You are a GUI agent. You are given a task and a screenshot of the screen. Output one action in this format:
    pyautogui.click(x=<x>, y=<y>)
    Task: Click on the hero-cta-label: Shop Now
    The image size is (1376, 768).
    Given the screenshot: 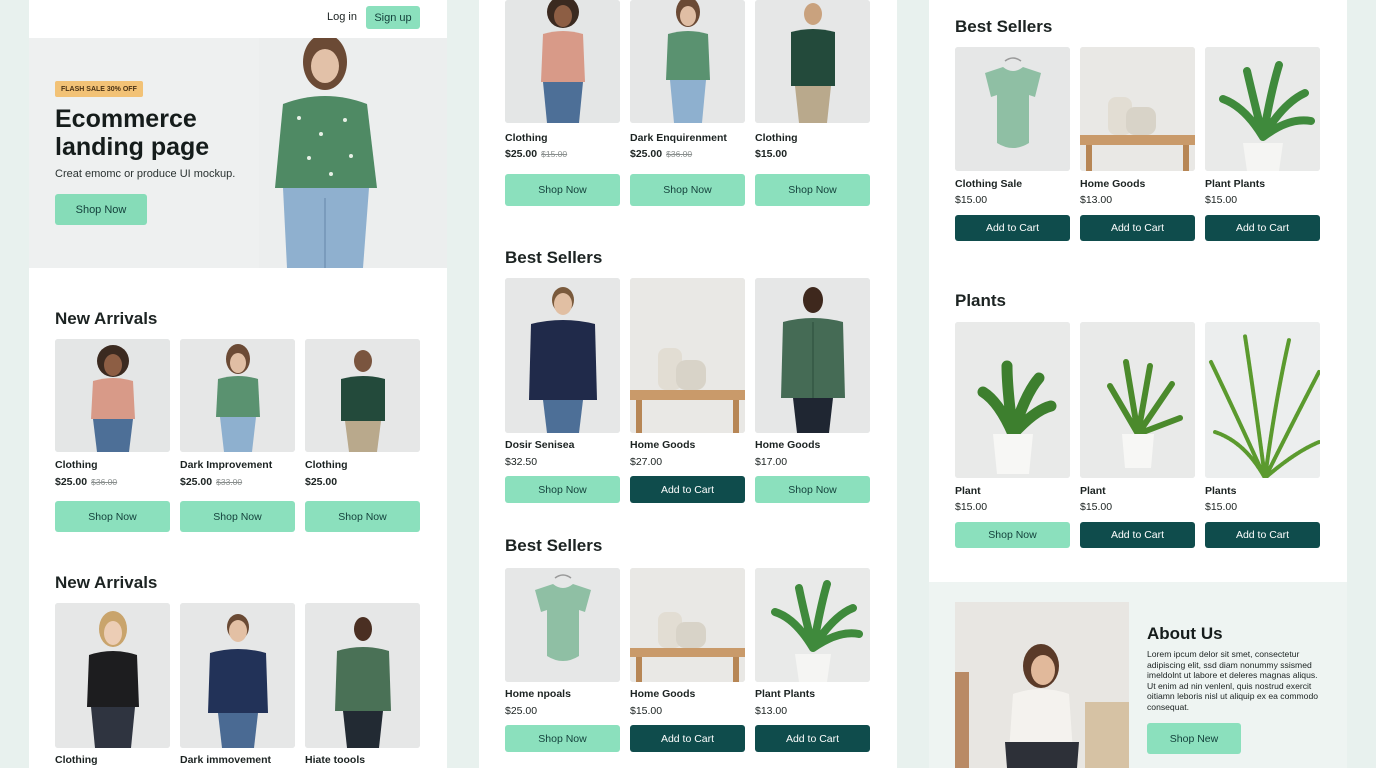 What is the action you would take?
    pyautogui.click(x=101, y=209)
    